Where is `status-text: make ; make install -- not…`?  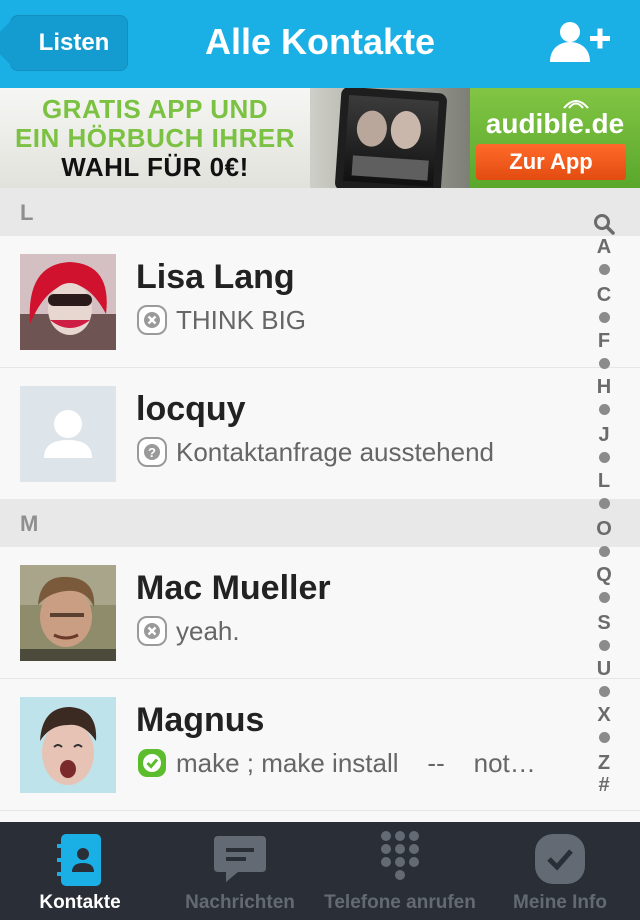
status-text: make ; make install -- not… is located at coordinates (356, 763).